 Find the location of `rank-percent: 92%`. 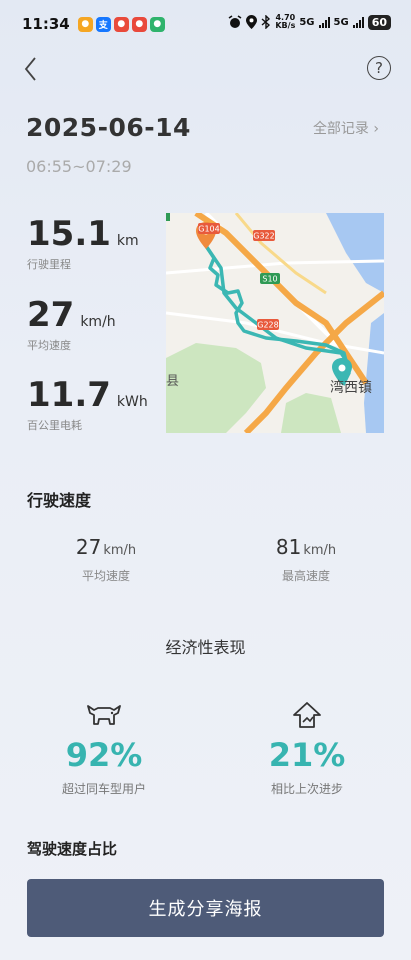

rank-percent: 92% is located at coordinates (104, 755).